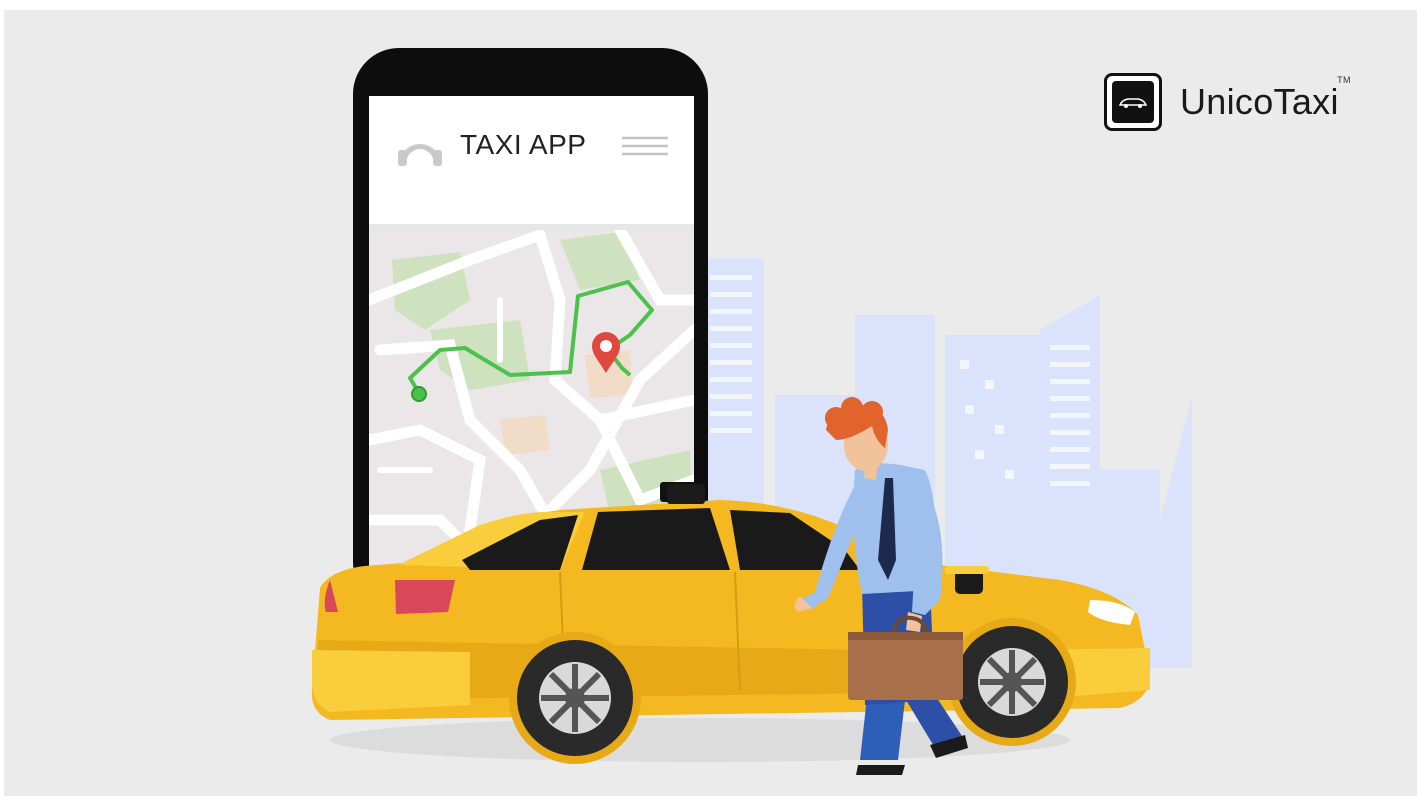  Describe the element at coordinates (656, 539) in the screenshot. I see `back-door-window` at that location.